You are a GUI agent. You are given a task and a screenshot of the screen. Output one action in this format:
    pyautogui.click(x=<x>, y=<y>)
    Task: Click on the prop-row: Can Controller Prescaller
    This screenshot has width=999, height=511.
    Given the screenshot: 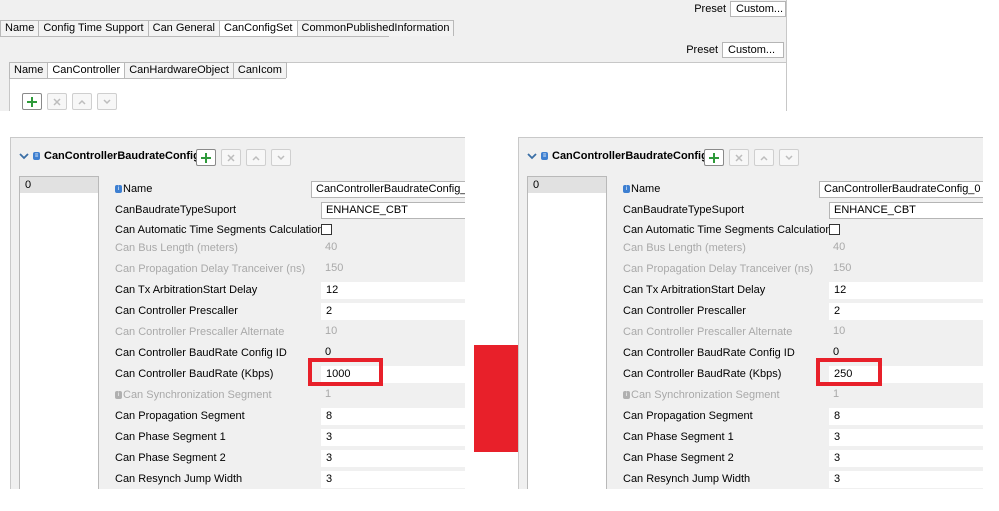 What is the action you would take?
    pyautogui.click(x=176, y=311)
    